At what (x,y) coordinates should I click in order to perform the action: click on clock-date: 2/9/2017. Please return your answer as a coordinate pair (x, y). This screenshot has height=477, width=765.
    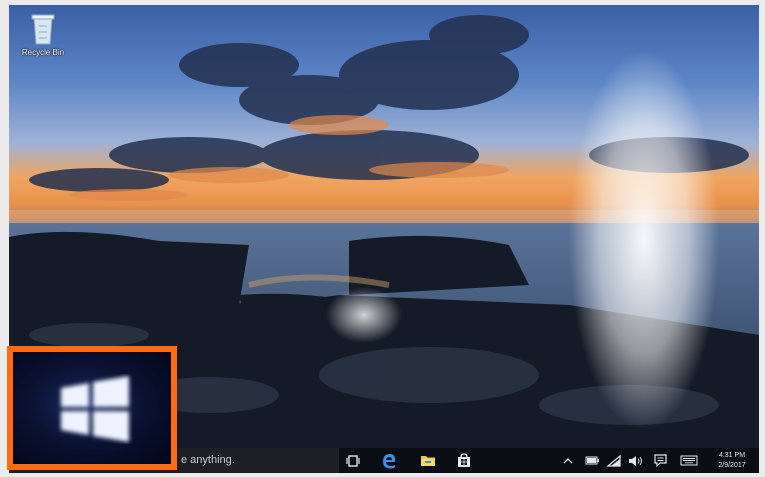
    Looking at the image, I should click on (732, 465).